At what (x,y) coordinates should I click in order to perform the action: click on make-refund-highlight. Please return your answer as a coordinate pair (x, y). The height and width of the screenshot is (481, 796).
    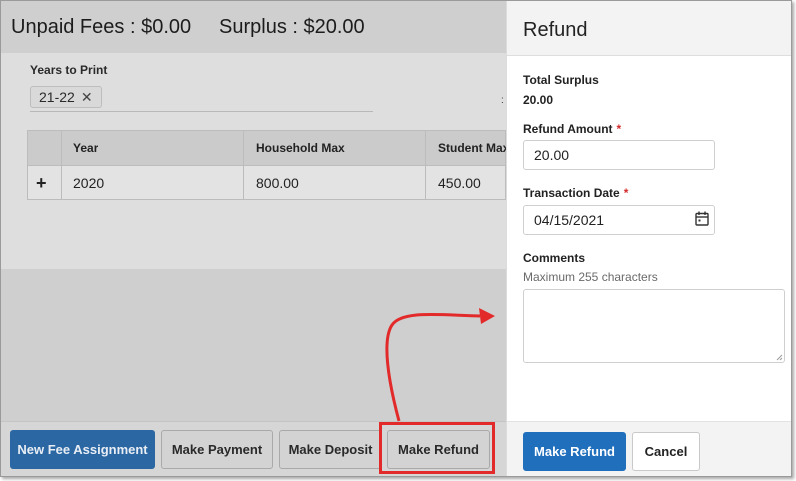
    Looking at the image, I should click on (437, 448).